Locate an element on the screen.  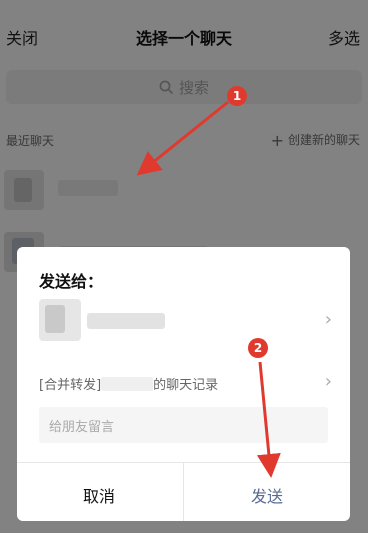
annotation-marker-1: 1 is located at coordinates (237, 96).